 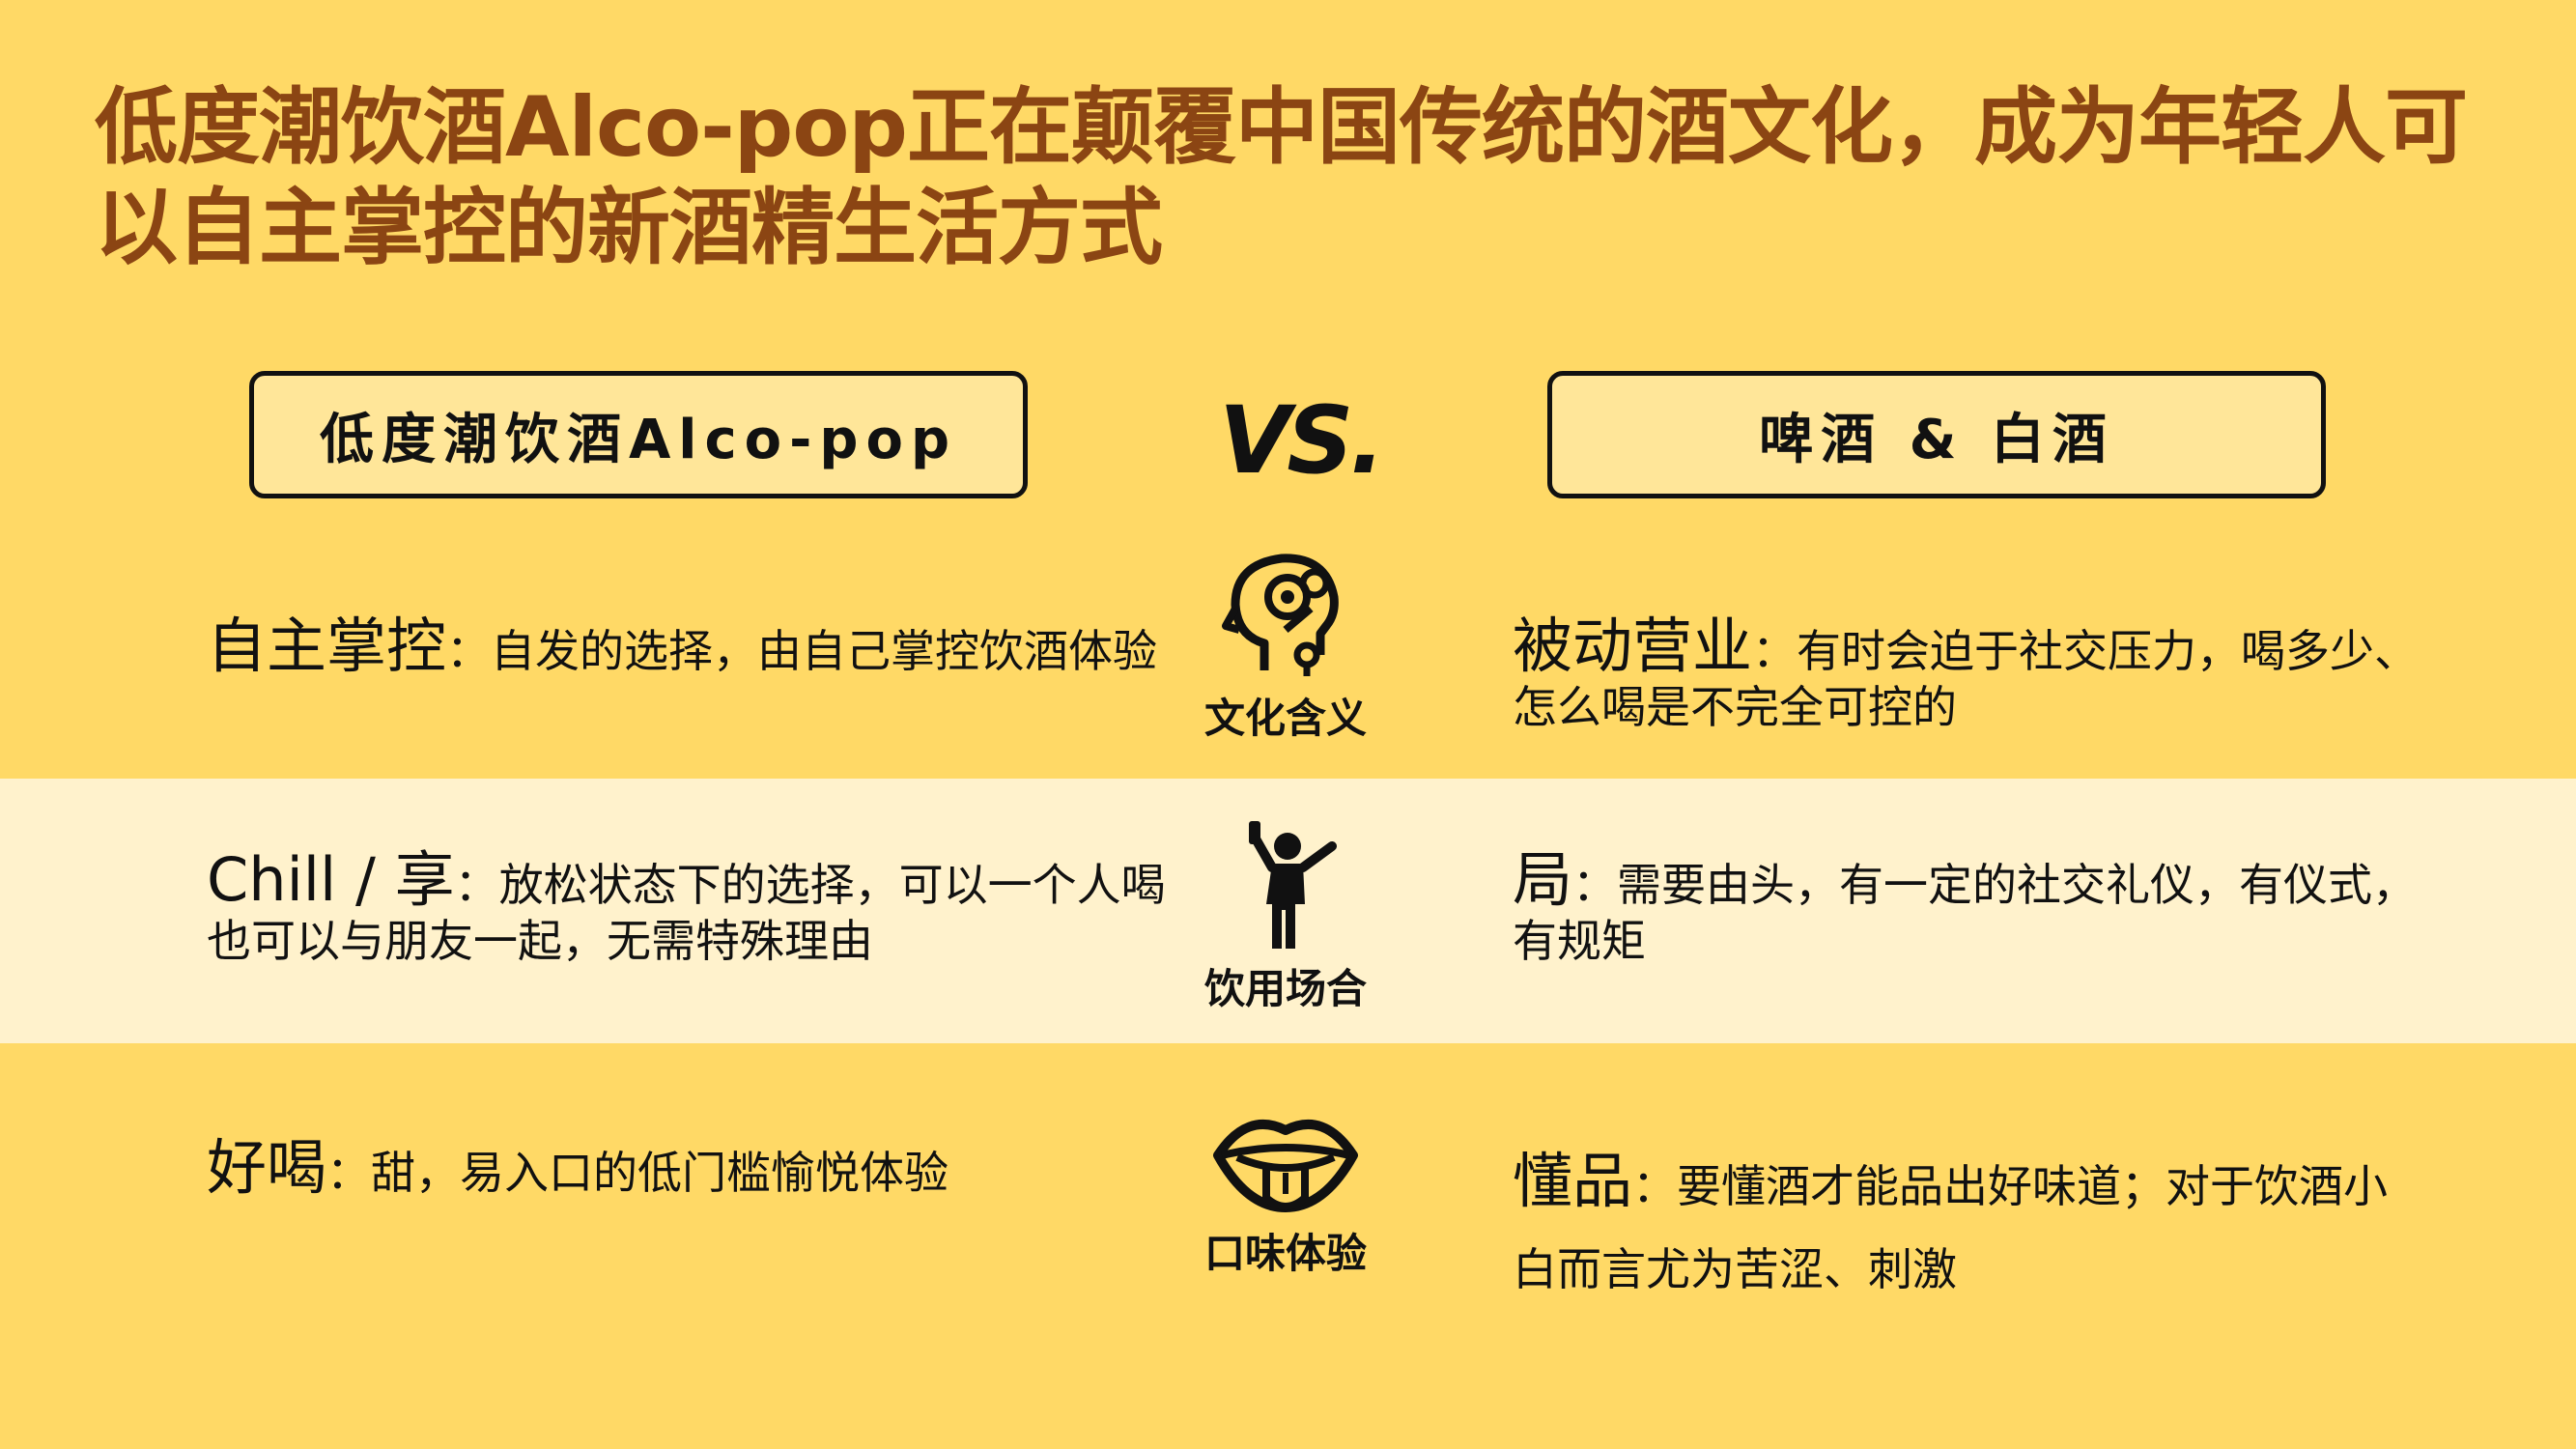 I want to click on row2-left-key: Chill / 享, so click(x=331, y=879).